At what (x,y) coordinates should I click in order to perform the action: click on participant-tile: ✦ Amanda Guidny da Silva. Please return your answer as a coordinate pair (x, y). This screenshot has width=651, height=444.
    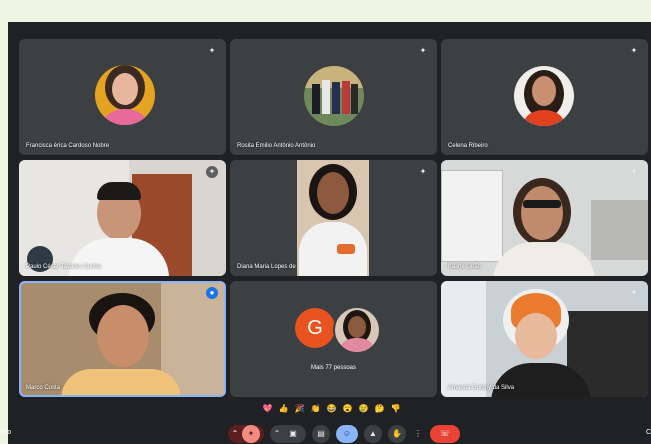
    Looking at the image, I should click on (544, 339).